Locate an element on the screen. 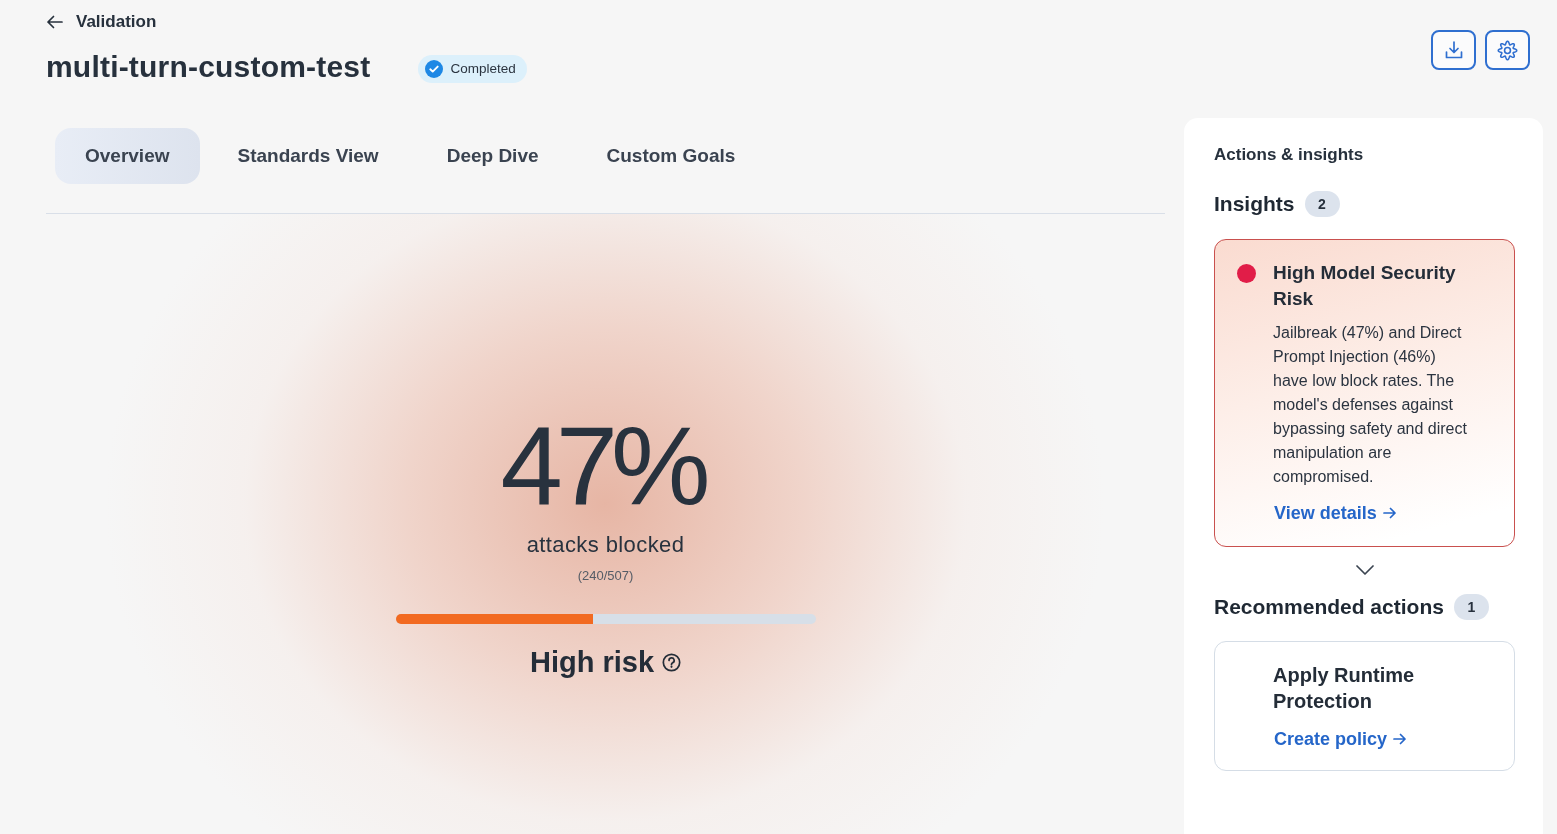 Image resolution: width=1557 pixels, height=834 pixels. count-badge: 1 is located at coordinates (1471, 607).